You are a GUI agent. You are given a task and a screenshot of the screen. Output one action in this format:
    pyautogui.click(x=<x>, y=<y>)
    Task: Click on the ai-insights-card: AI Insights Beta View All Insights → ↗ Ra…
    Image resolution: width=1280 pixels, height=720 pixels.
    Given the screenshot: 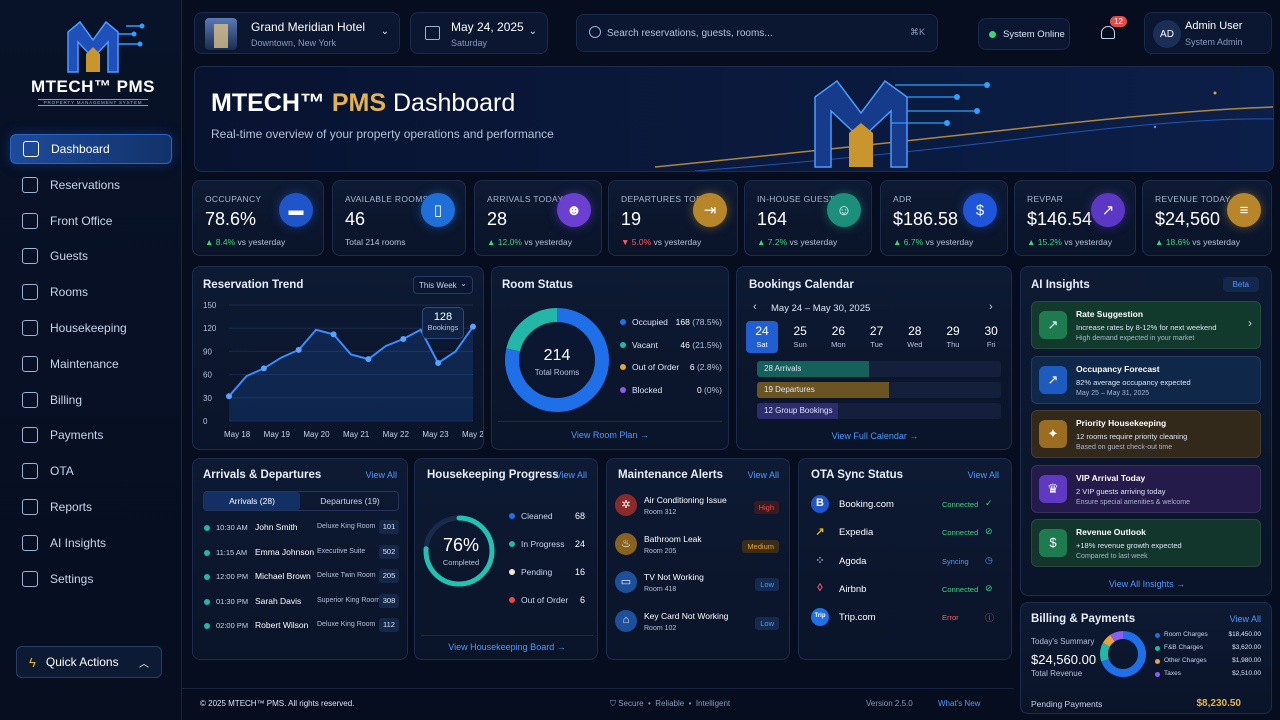 What is the action you would take?
    pyautogui.click(x=1146, y=431)
    